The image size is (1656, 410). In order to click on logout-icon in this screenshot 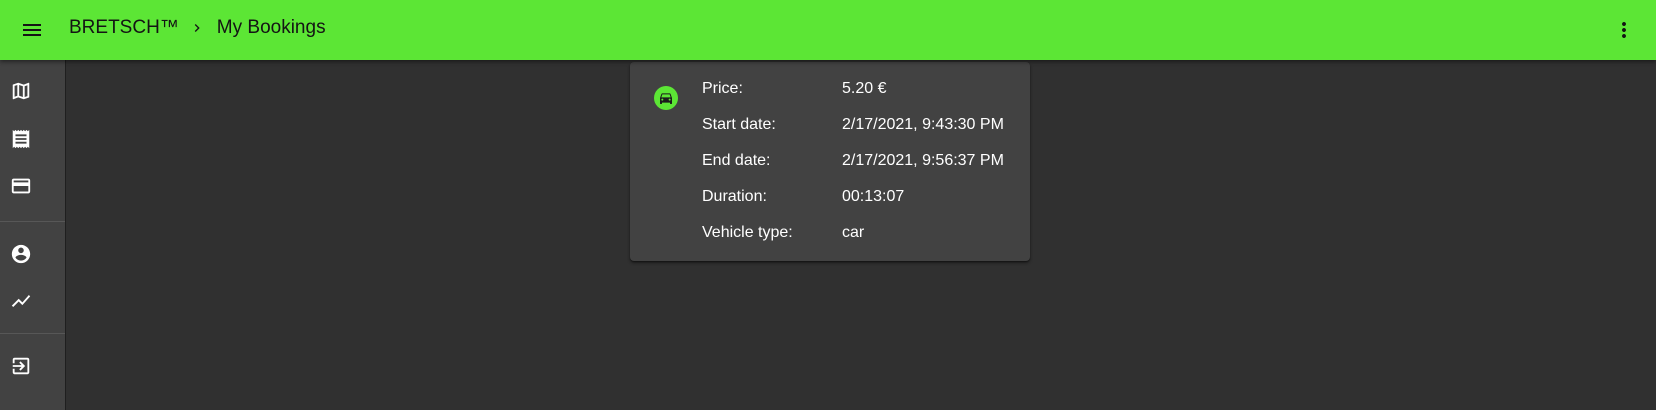, I will do `click(21, 366)`.